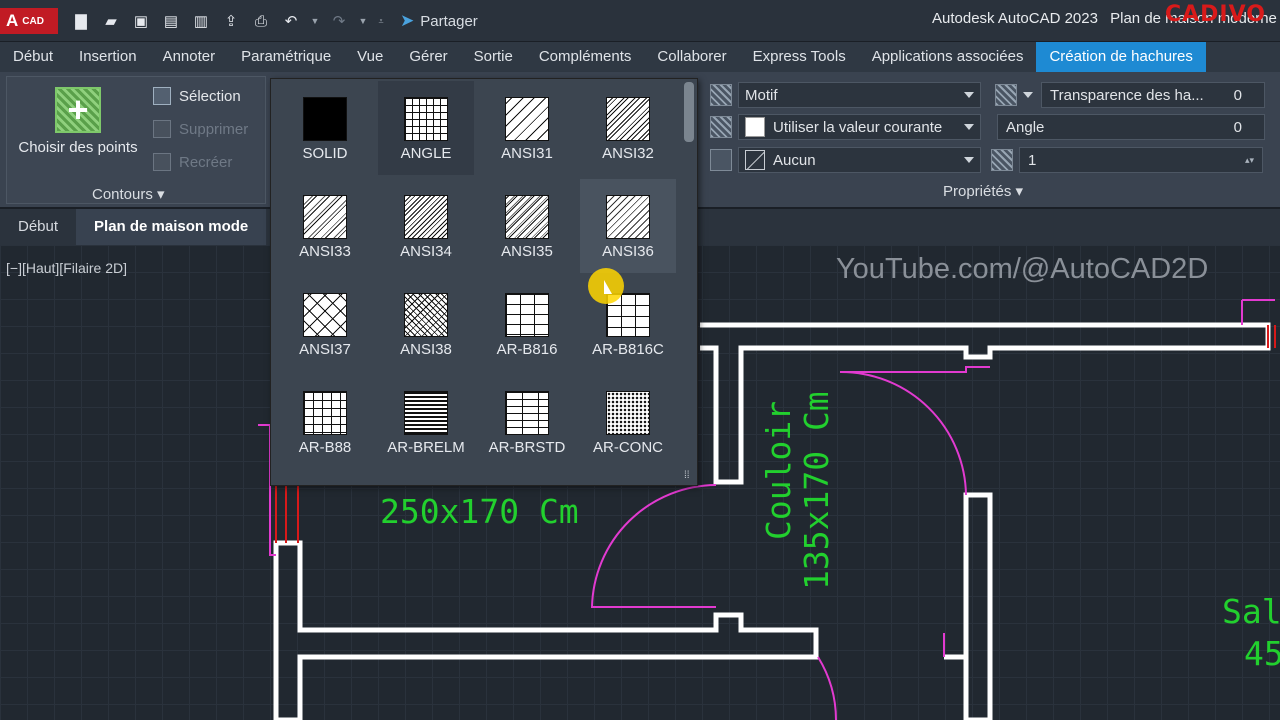 The height and width of the screenshot is (720, 1280). I want to click on doc-tab-drawing: Plan de maison mode, so click(171, 227).